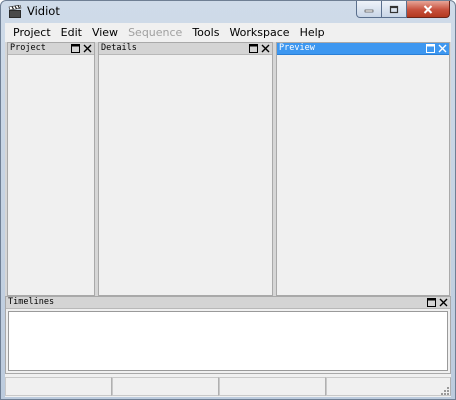  I want to click on menu-tools: Tools, so click(205, 32).